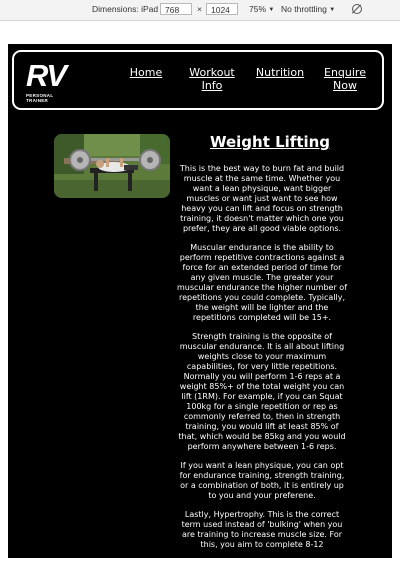 This screenshot has width=400, height=567. I want to click on throttle-select: No throttling ▼, so click(308, 9).